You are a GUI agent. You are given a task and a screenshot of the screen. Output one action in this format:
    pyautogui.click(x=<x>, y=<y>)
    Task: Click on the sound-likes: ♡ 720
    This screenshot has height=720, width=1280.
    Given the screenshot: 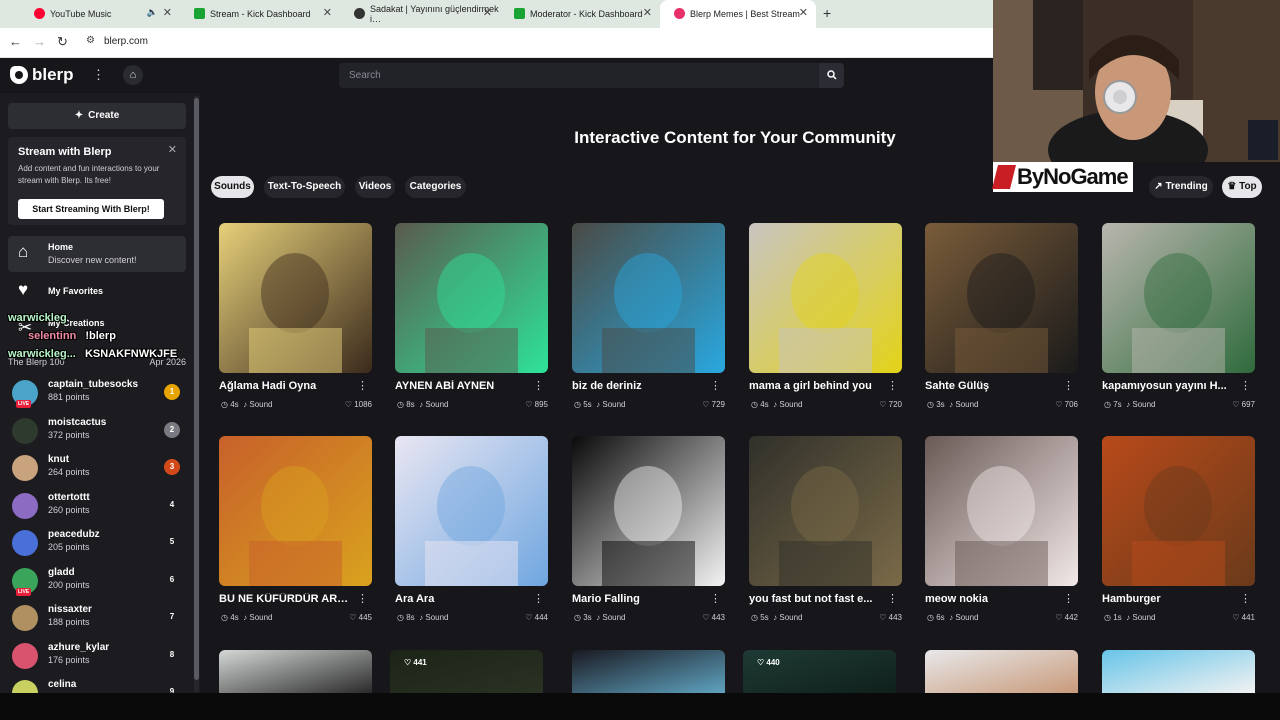 What is the action you would take?
    pyautogui.click(x=890, y=404)
    